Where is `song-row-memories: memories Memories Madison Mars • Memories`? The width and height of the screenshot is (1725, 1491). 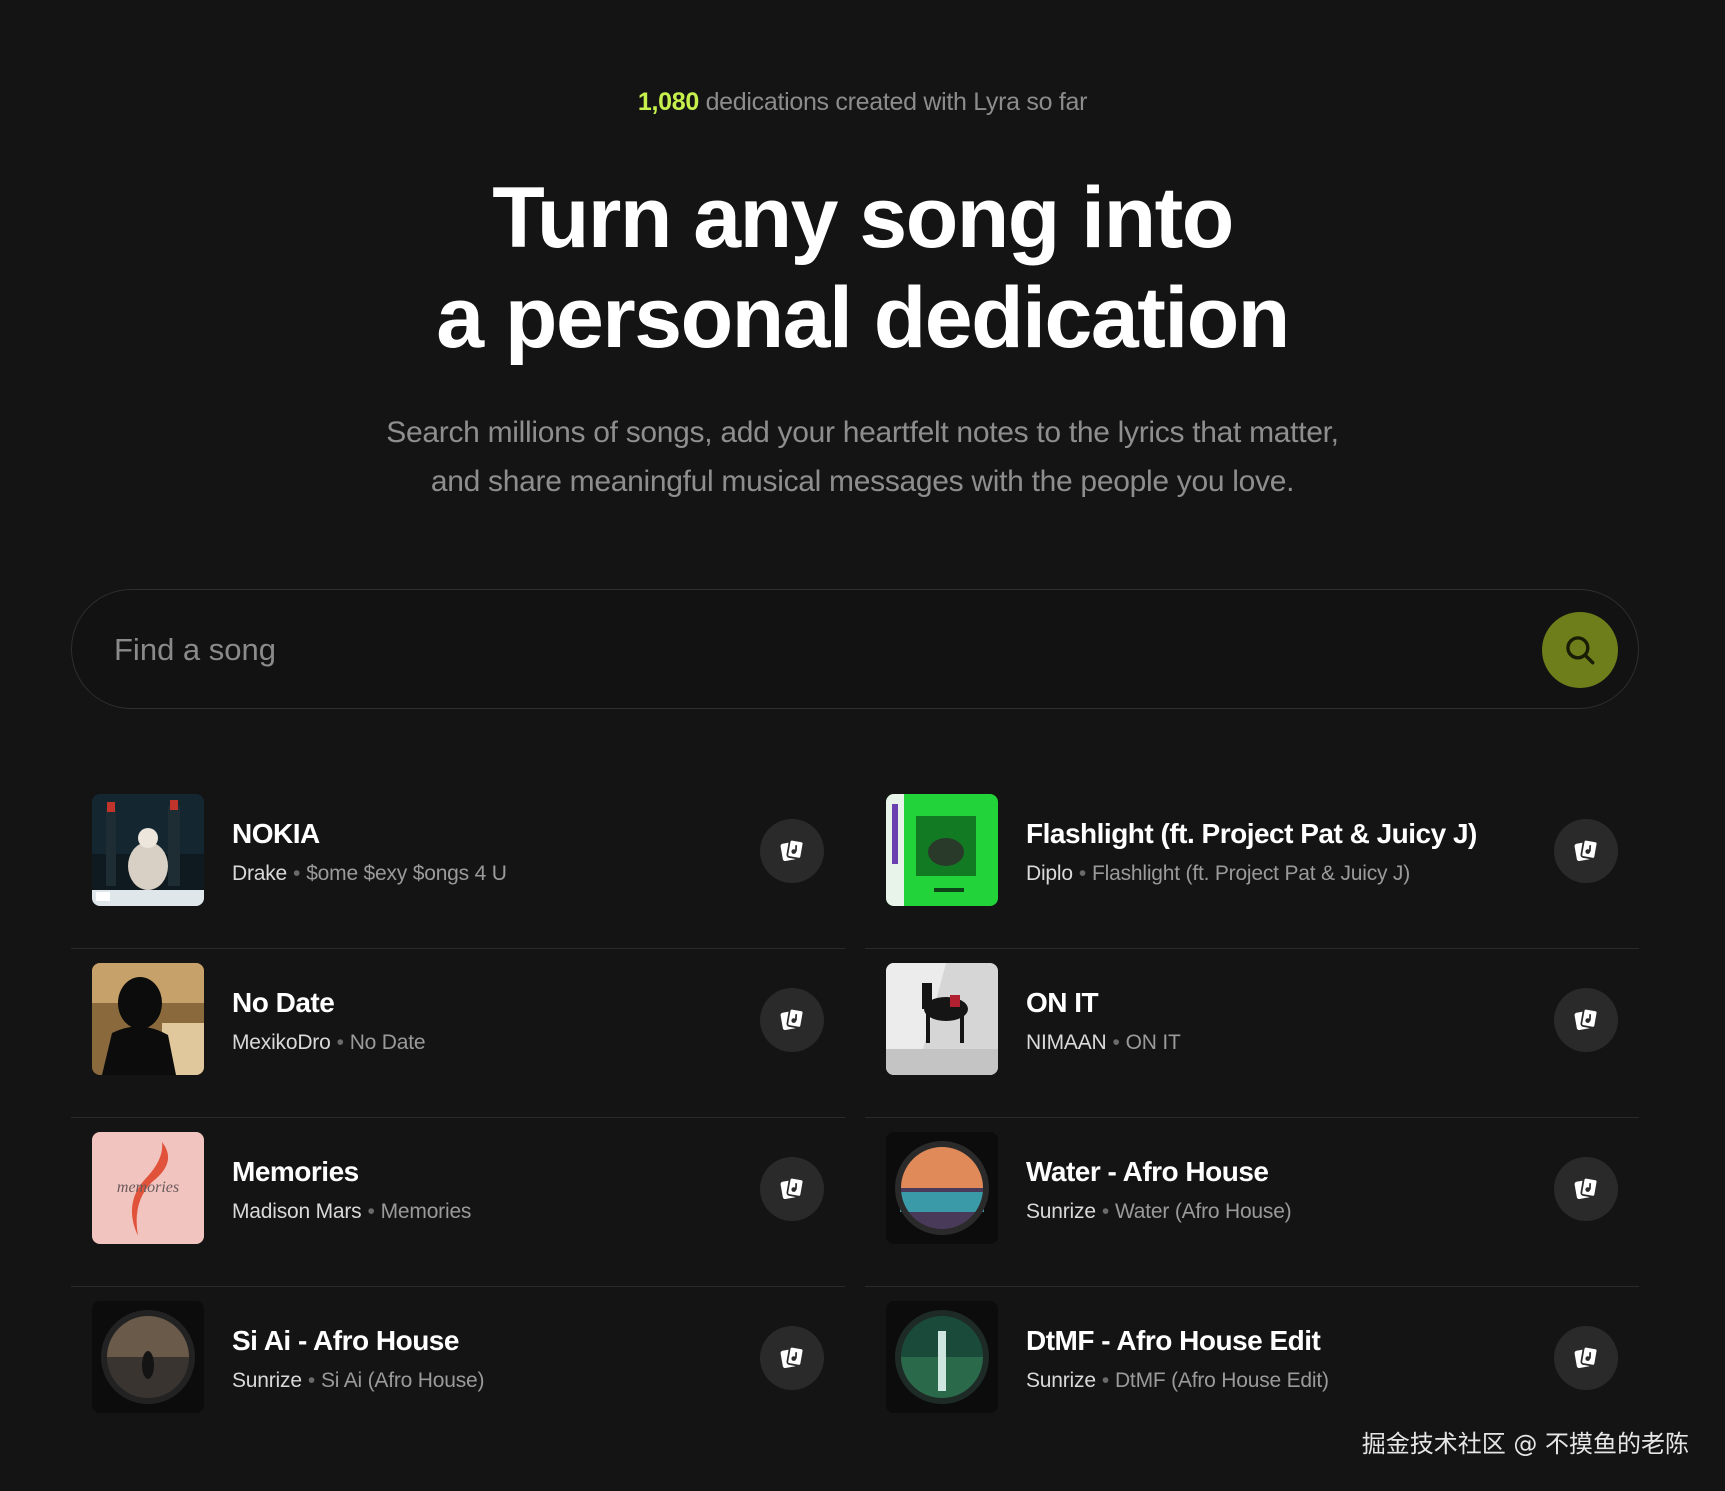
song-row-memories: memories Memories Madison Mars • Memories is located at coordinates (458, 1202).